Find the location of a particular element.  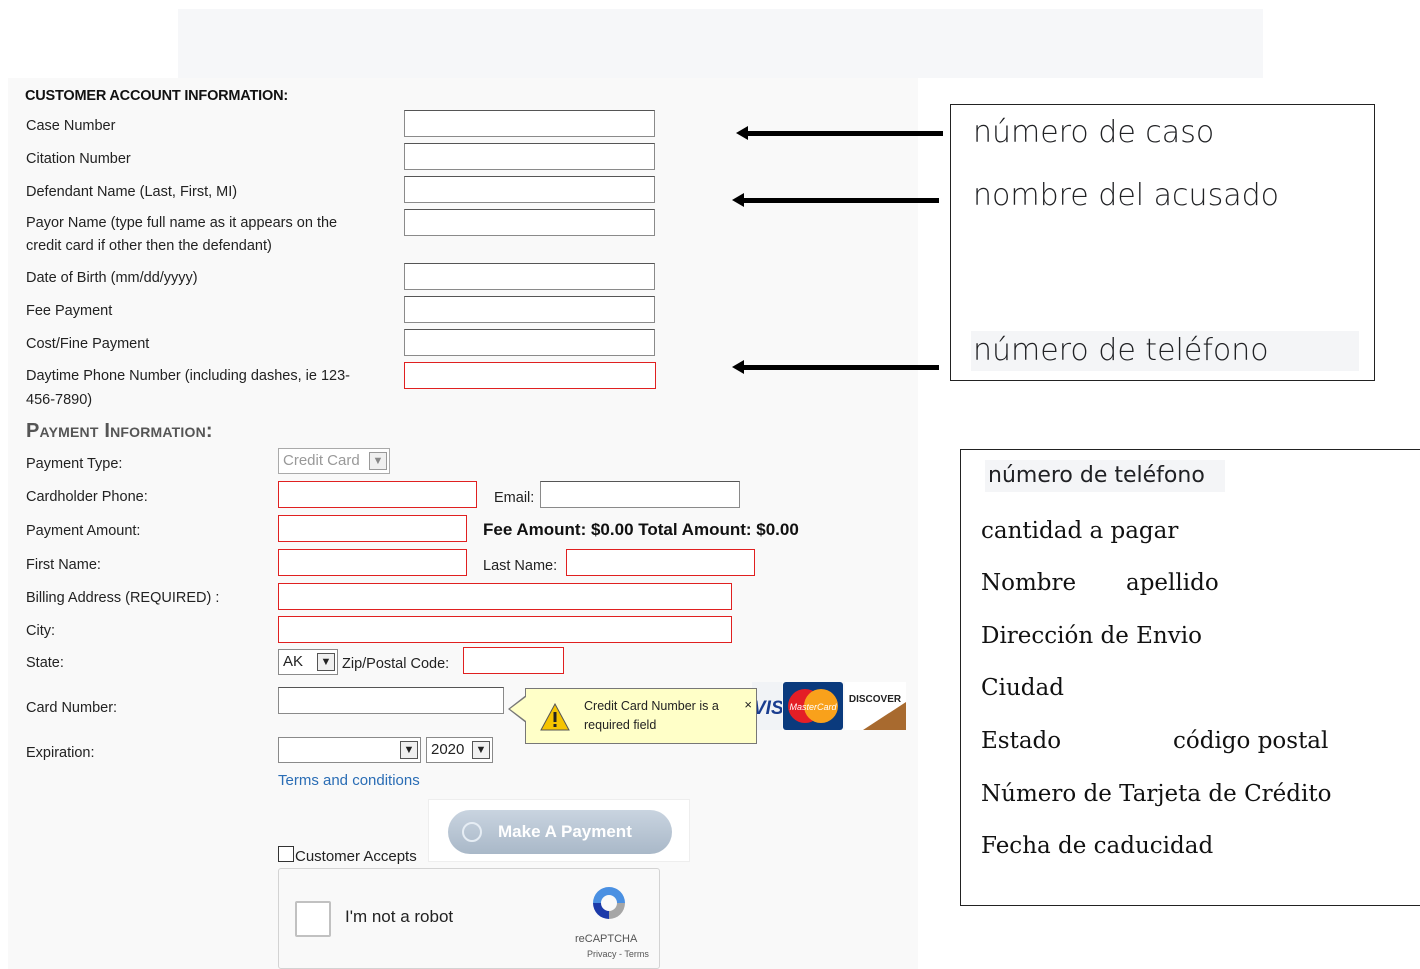

payment-amount-input is located at coordinates (372, 528).